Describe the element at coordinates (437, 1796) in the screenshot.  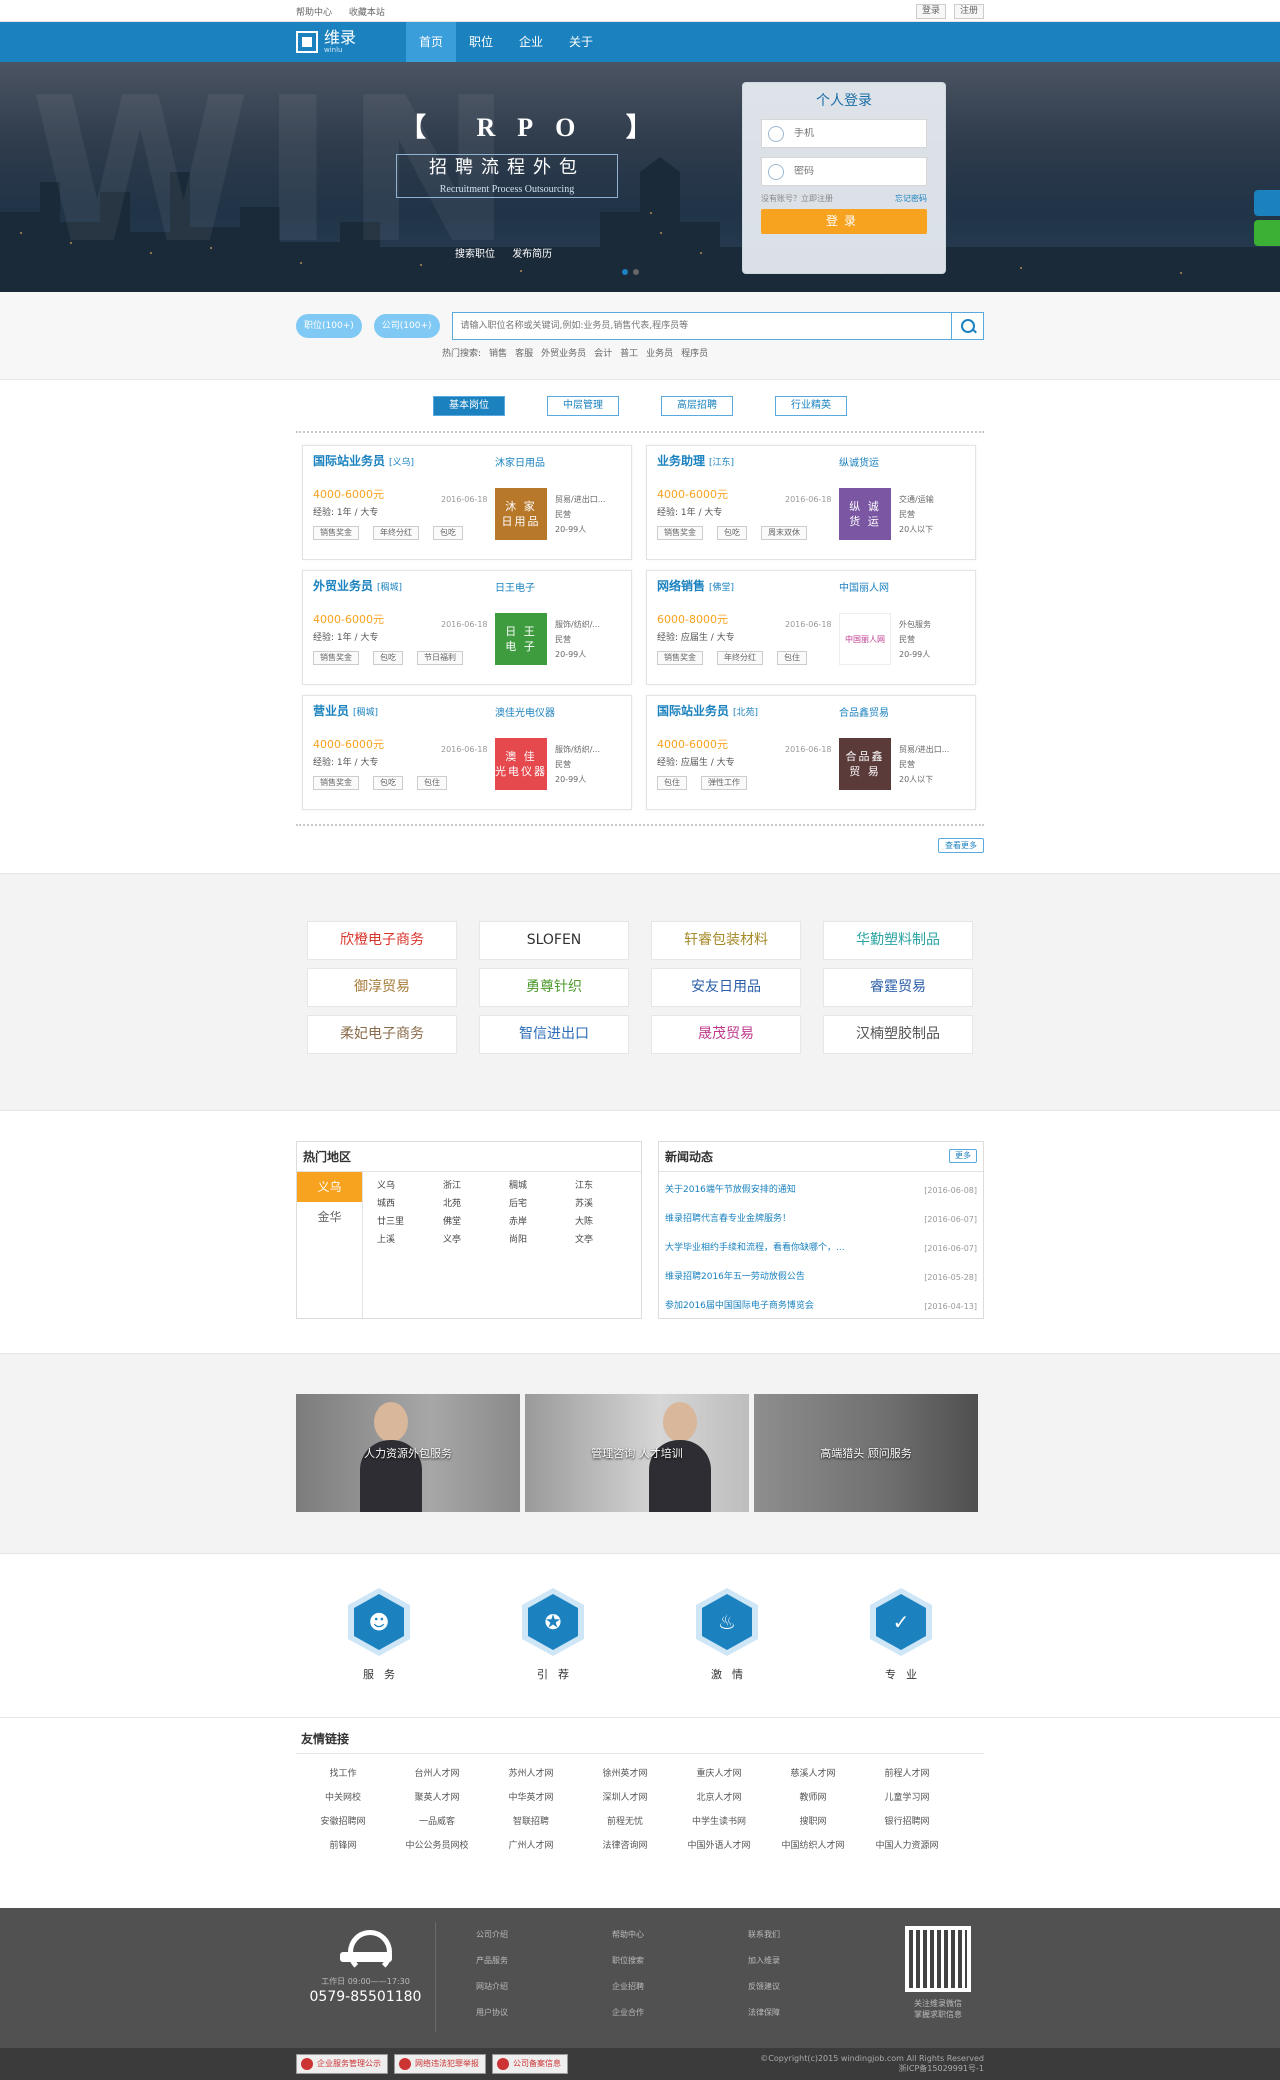
I see `friend-link: 聚英人才网` at that location.